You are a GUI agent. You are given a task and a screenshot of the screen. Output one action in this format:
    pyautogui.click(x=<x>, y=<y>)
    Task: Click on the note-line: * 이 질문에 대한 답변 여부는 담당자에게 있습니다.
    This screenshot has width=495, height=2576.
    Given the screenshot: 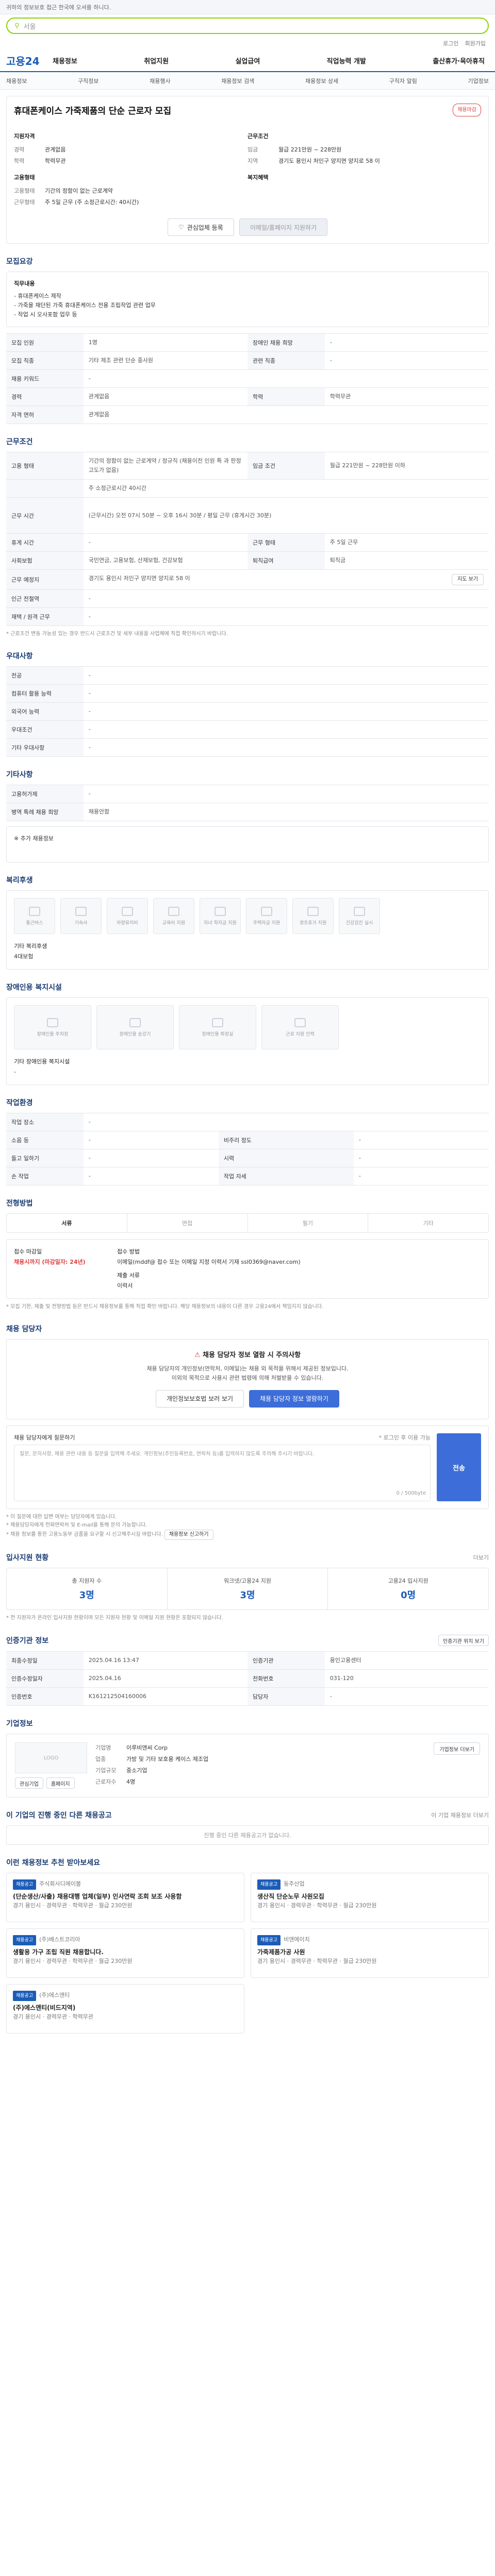 What is the action you would take?
    pyautogui.click(x=62, y=1517)
    